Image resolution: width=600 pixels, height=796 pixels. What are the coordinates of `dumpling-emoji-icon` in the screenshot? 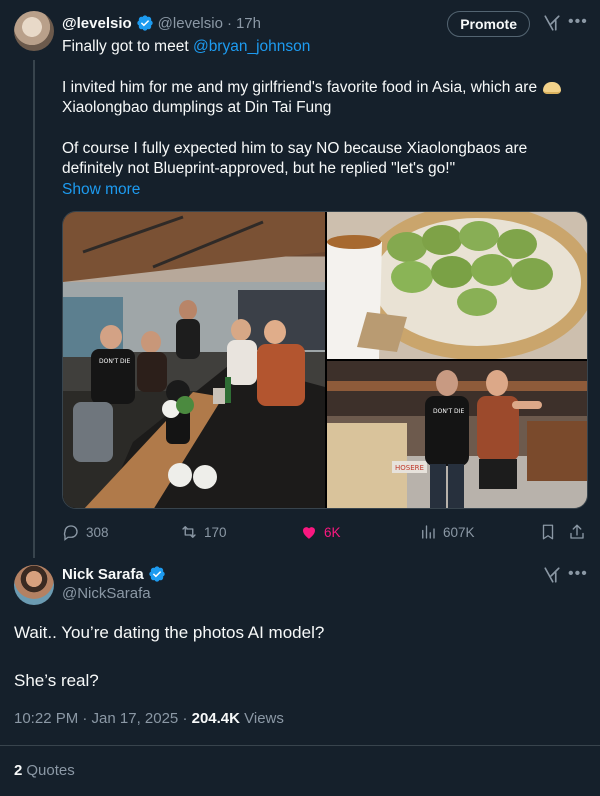 It's located at (552, 87).